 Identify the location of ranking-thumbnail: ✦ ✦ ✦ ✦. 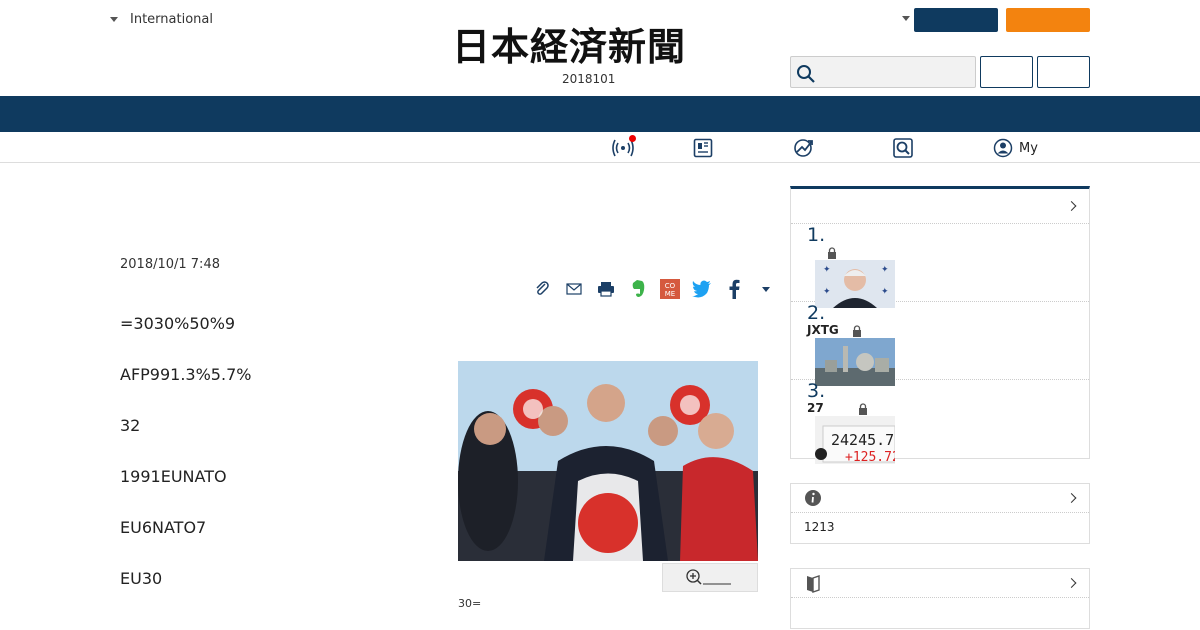
(855, 284).